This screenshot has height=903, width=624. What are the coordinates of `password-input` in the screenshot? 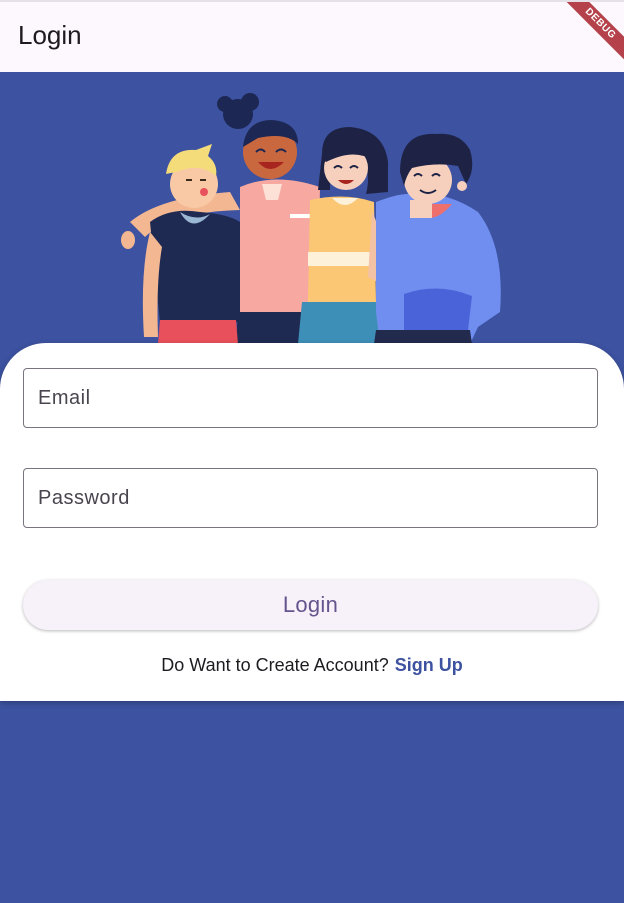 It's located at (310, 498).